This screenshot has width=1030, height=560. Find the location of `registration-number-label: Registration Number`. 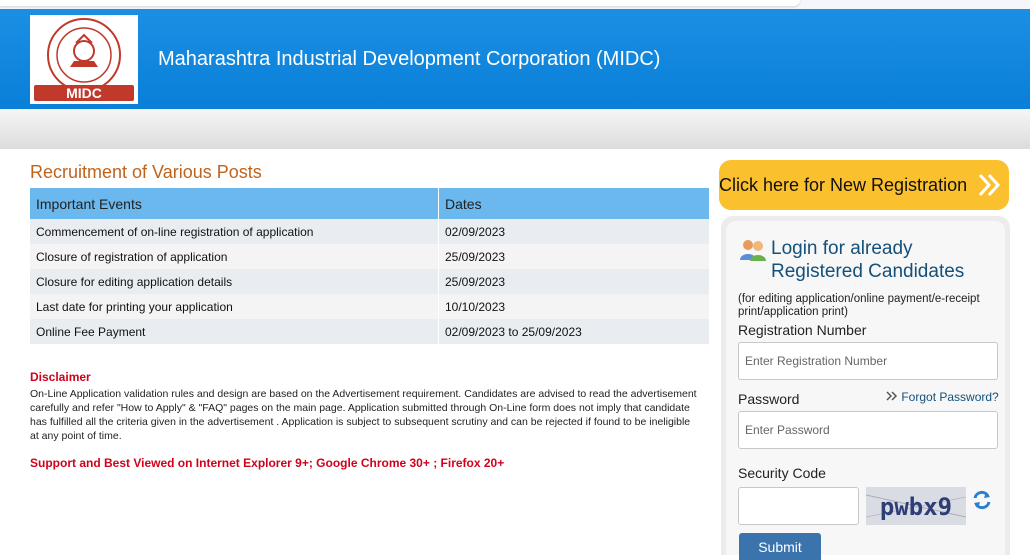

registration-number-label: Registration Number is located at coordinates (802, 330).